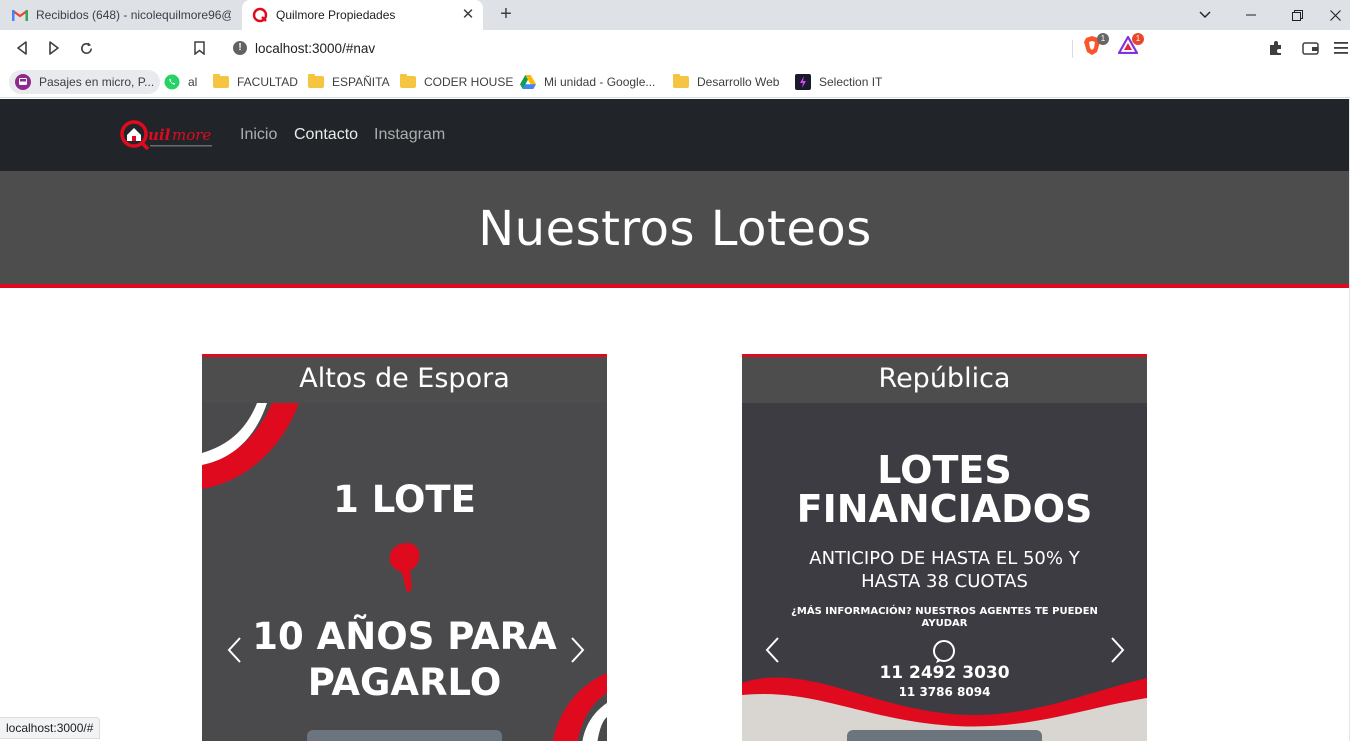  What do you see at coordinates (361, 82) in the screenshot?
I see `bookmark-label: ESPAÑITA` at bounding box center [361, 82].